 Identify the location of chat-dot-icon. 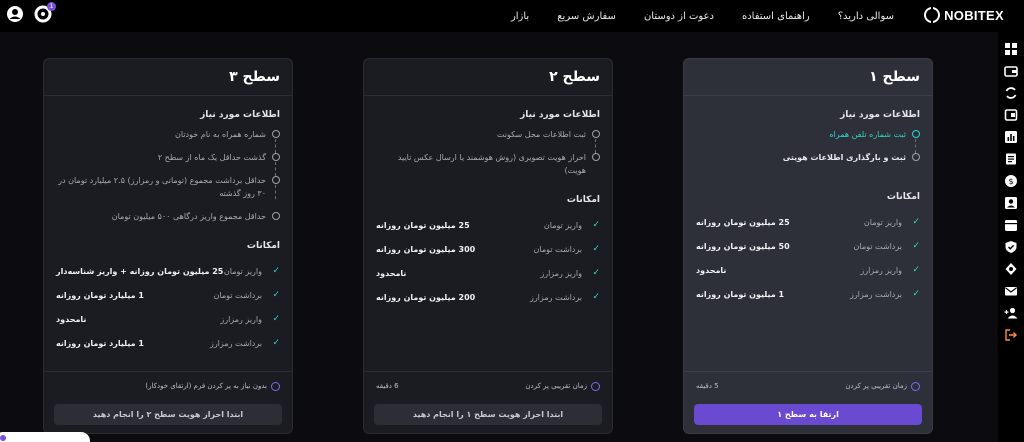
(3, 438).